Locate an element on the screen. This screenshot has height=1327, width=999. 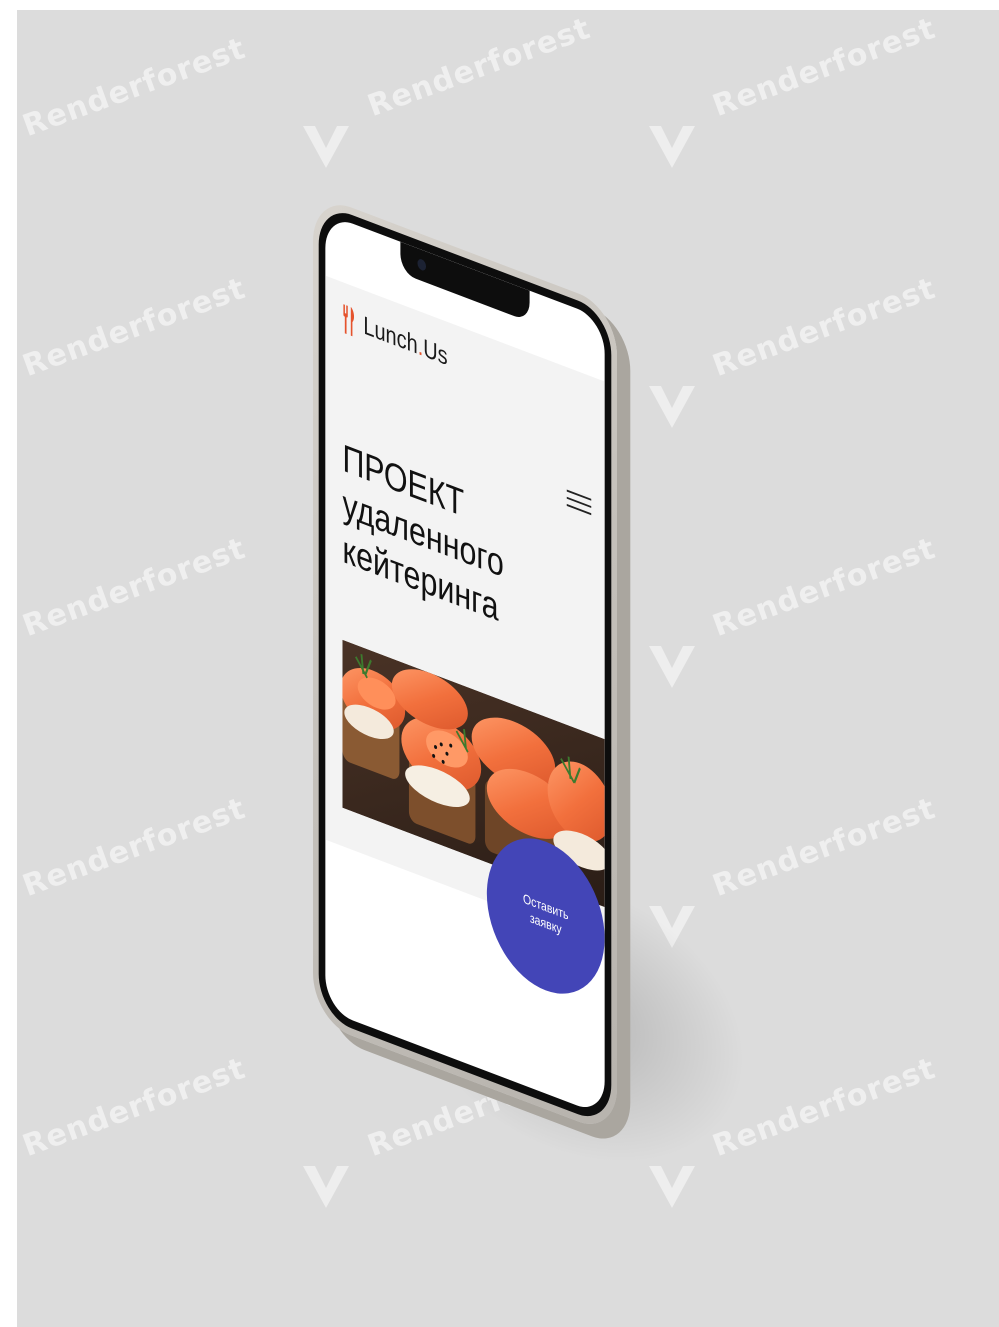
brand-logo: Lunch.Us is located at coordinates (395, 338).